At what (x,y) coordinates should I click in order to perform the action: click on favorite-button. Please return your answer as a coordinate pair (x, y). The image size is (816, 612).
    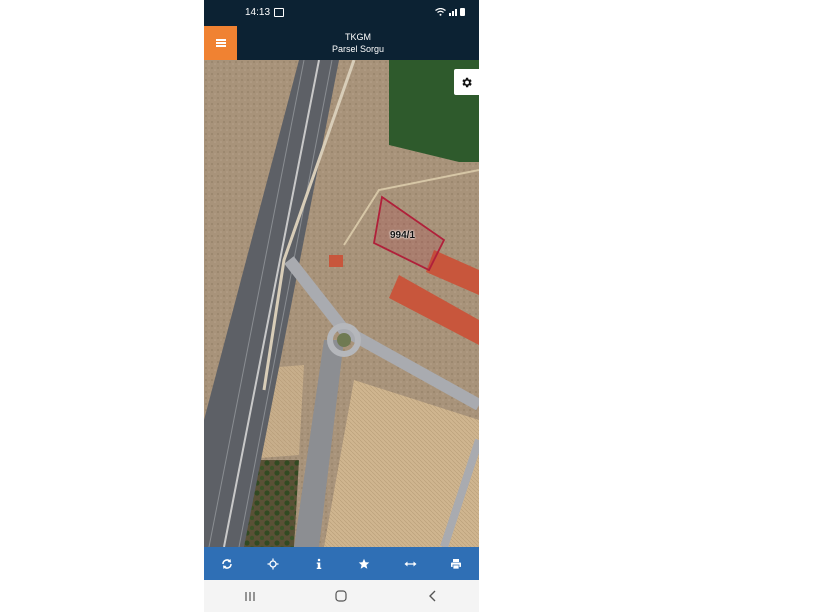
    Looking at the image, I should click on (364, 564).